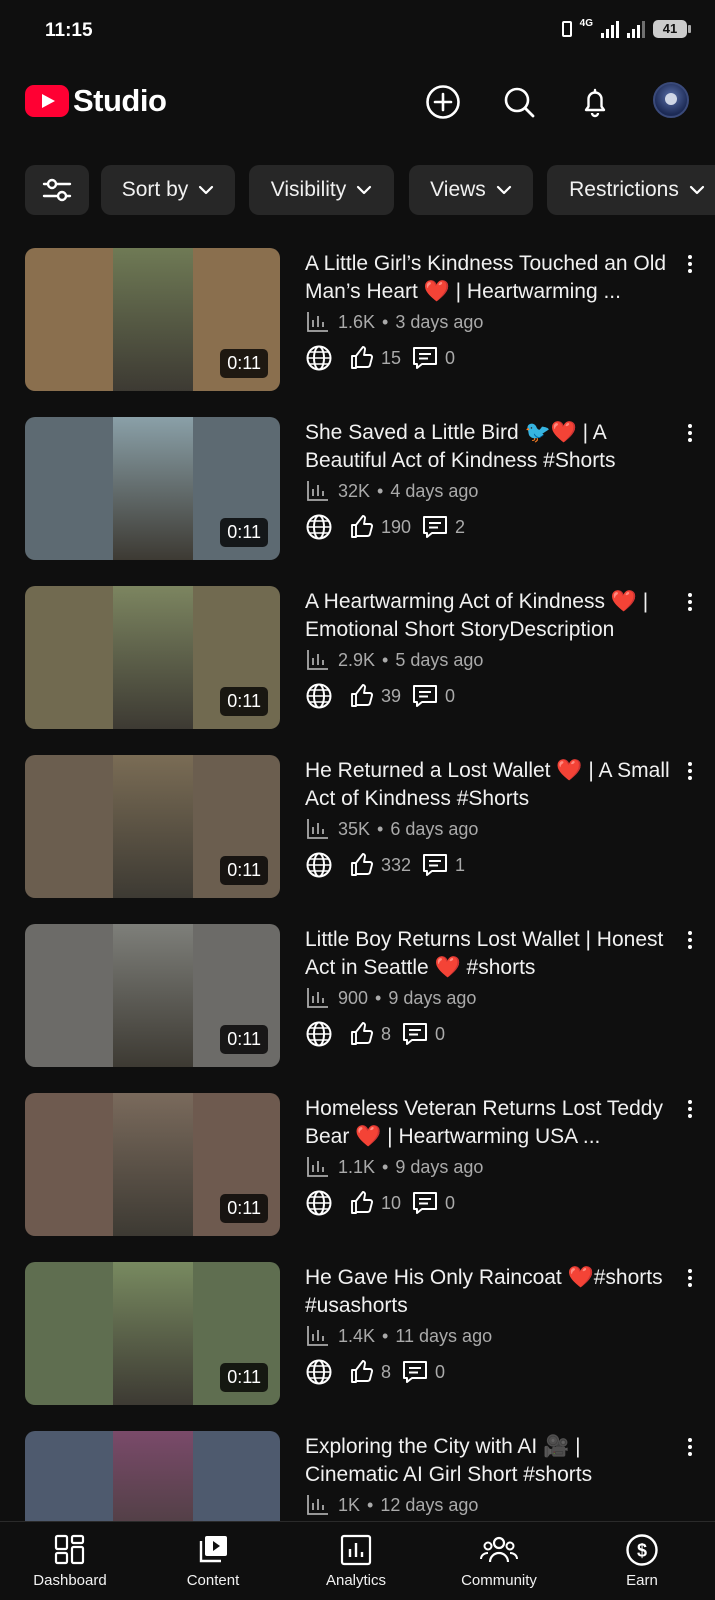  I want to click on nav-analytics: Analytics, so click(356, 1561).